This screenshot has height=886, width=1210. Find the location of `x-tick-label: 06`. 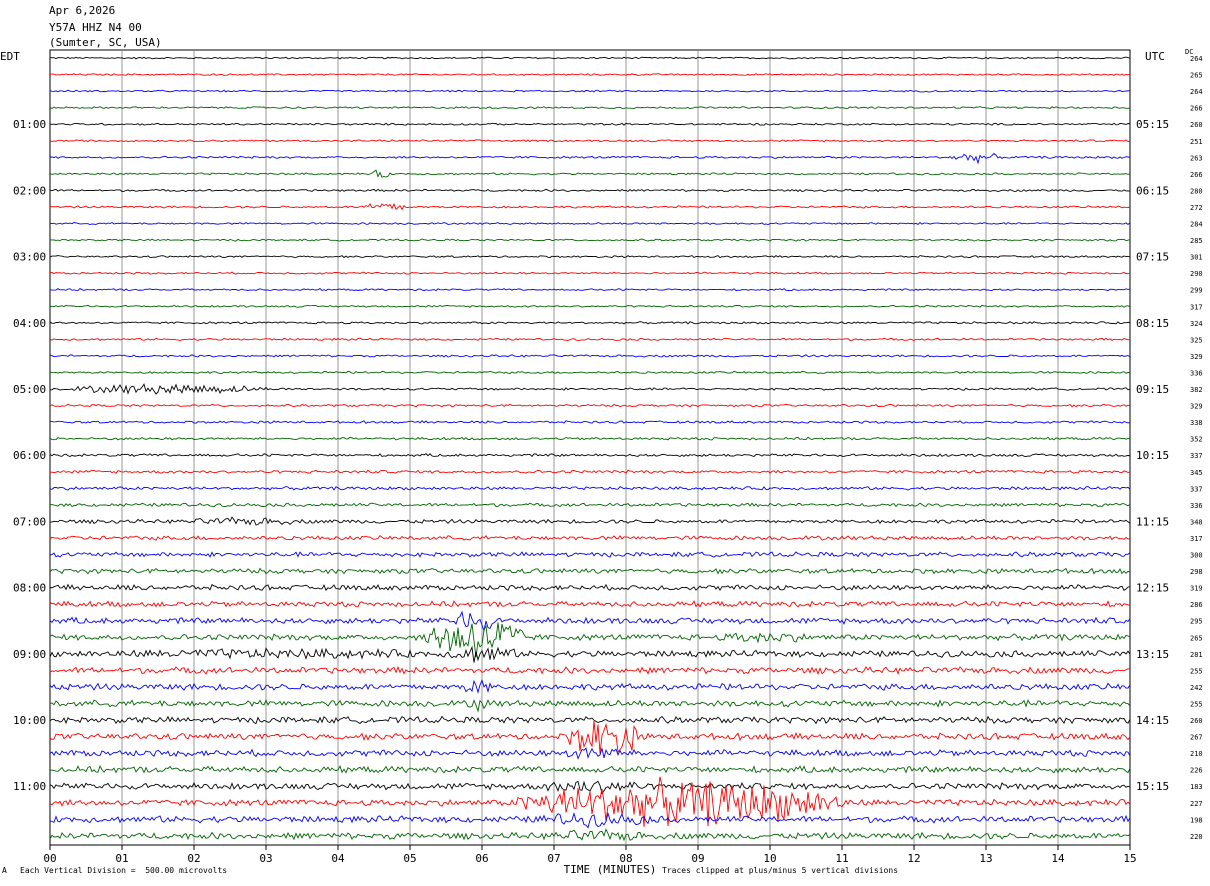

x-tick-label: 06 is located at coordinates (481, 858).